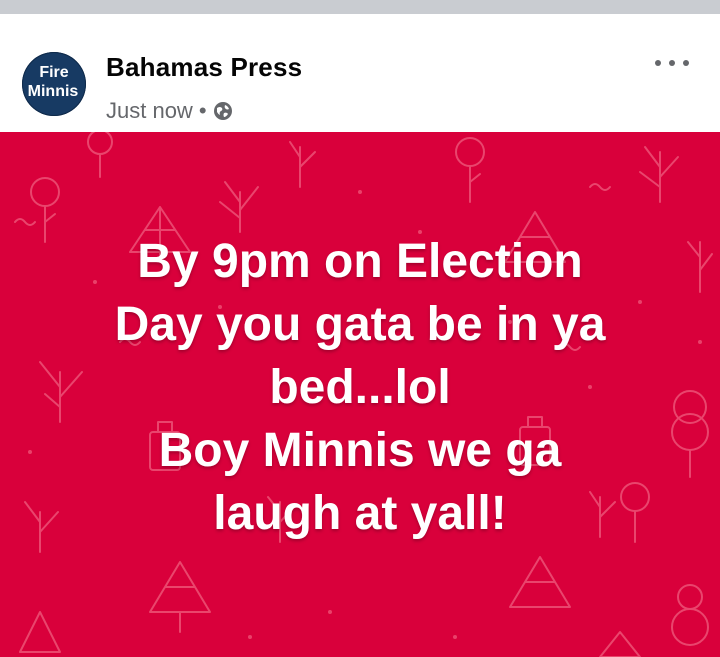 The width and height of the screenshot is (720, 657). Describe the element at coordinates (53, 91) in the screenshot. I see `avatar-line-2: Minnis` at that location.